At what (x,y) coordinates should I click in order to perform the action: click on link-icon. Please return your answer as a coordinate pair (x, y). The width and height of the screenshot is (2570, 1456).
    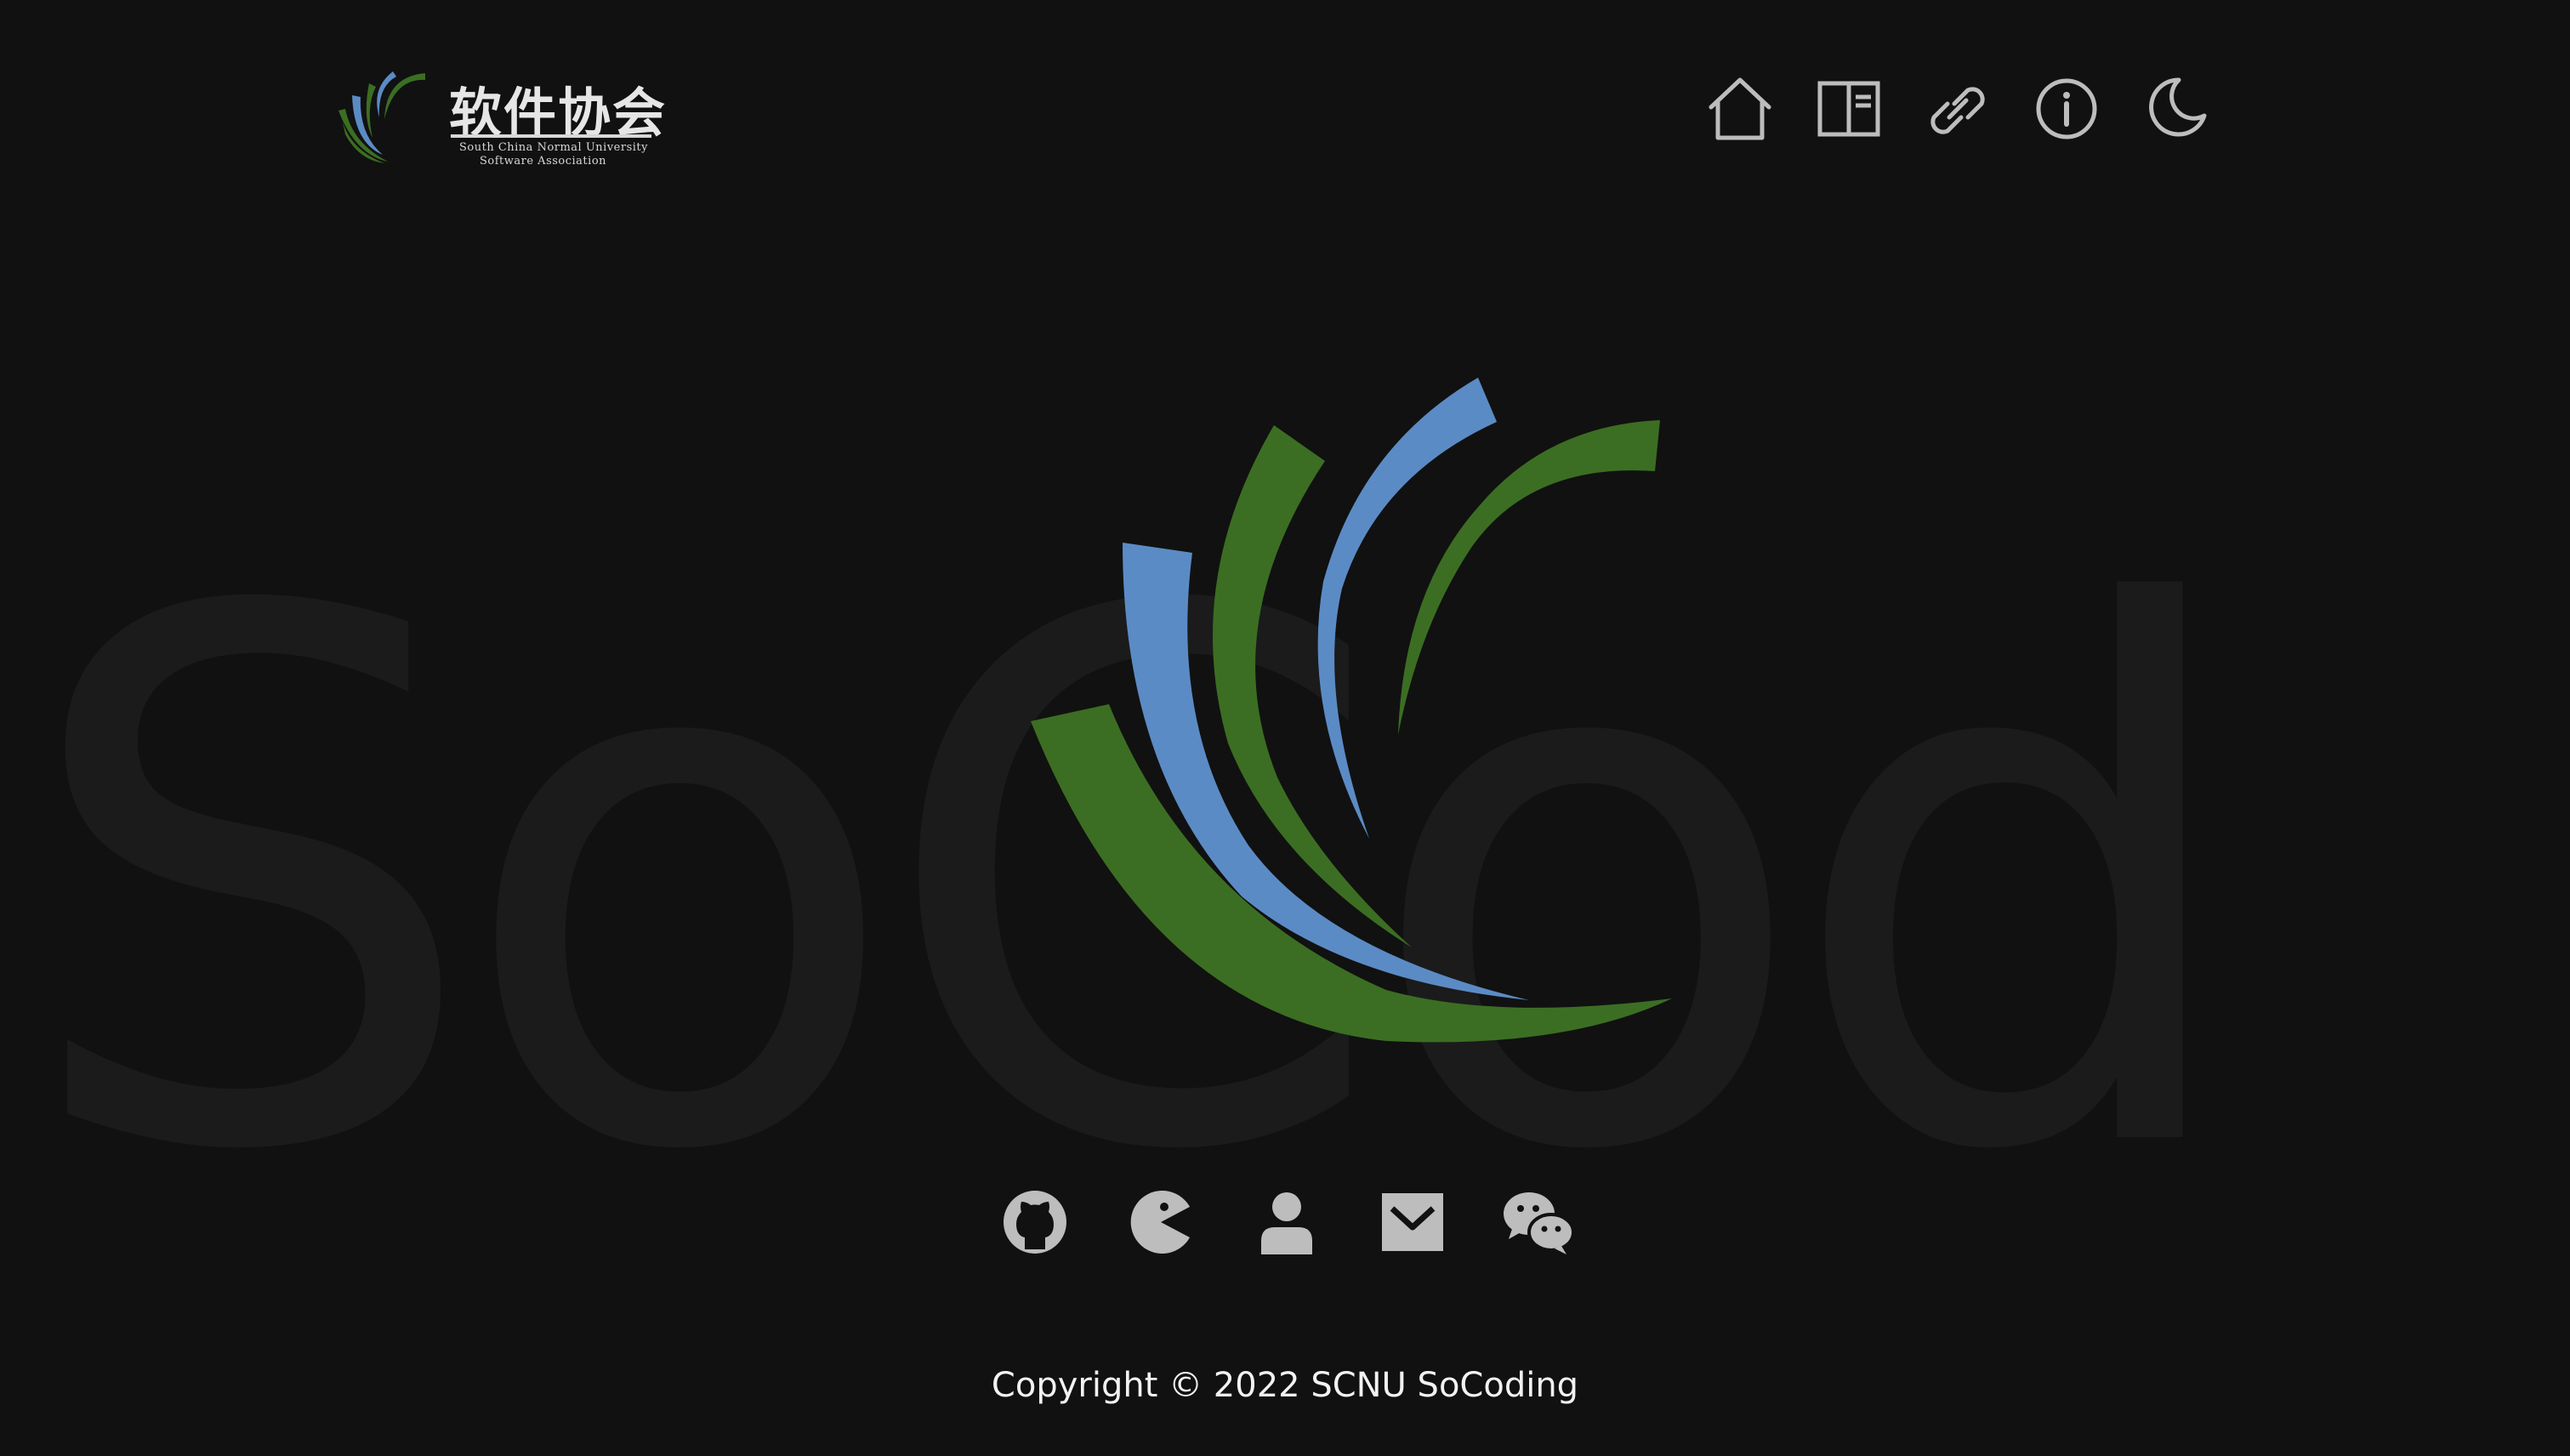
    Looking at the image, I should click on (1958, 111).